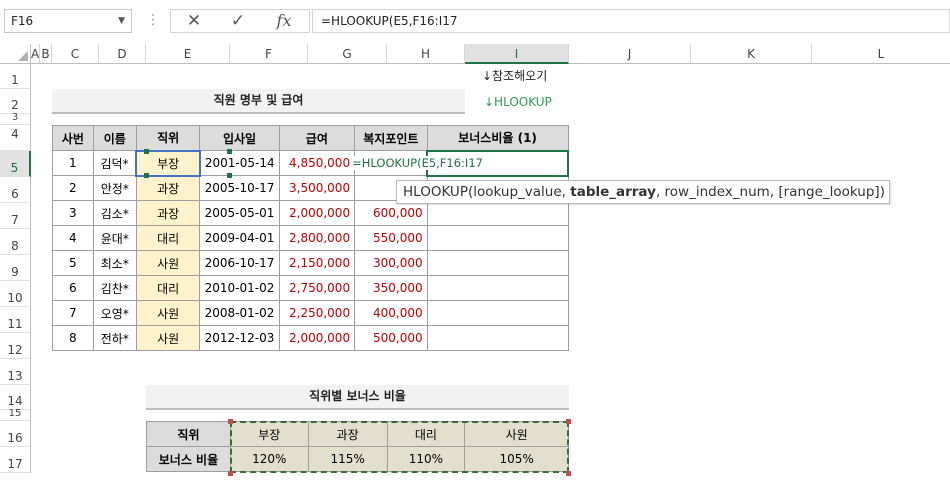 This screenshot has height=489, width=950. Describe the element at coordinates (317, 138) in the screenshot. I see `header-salary: 급여` at that location.